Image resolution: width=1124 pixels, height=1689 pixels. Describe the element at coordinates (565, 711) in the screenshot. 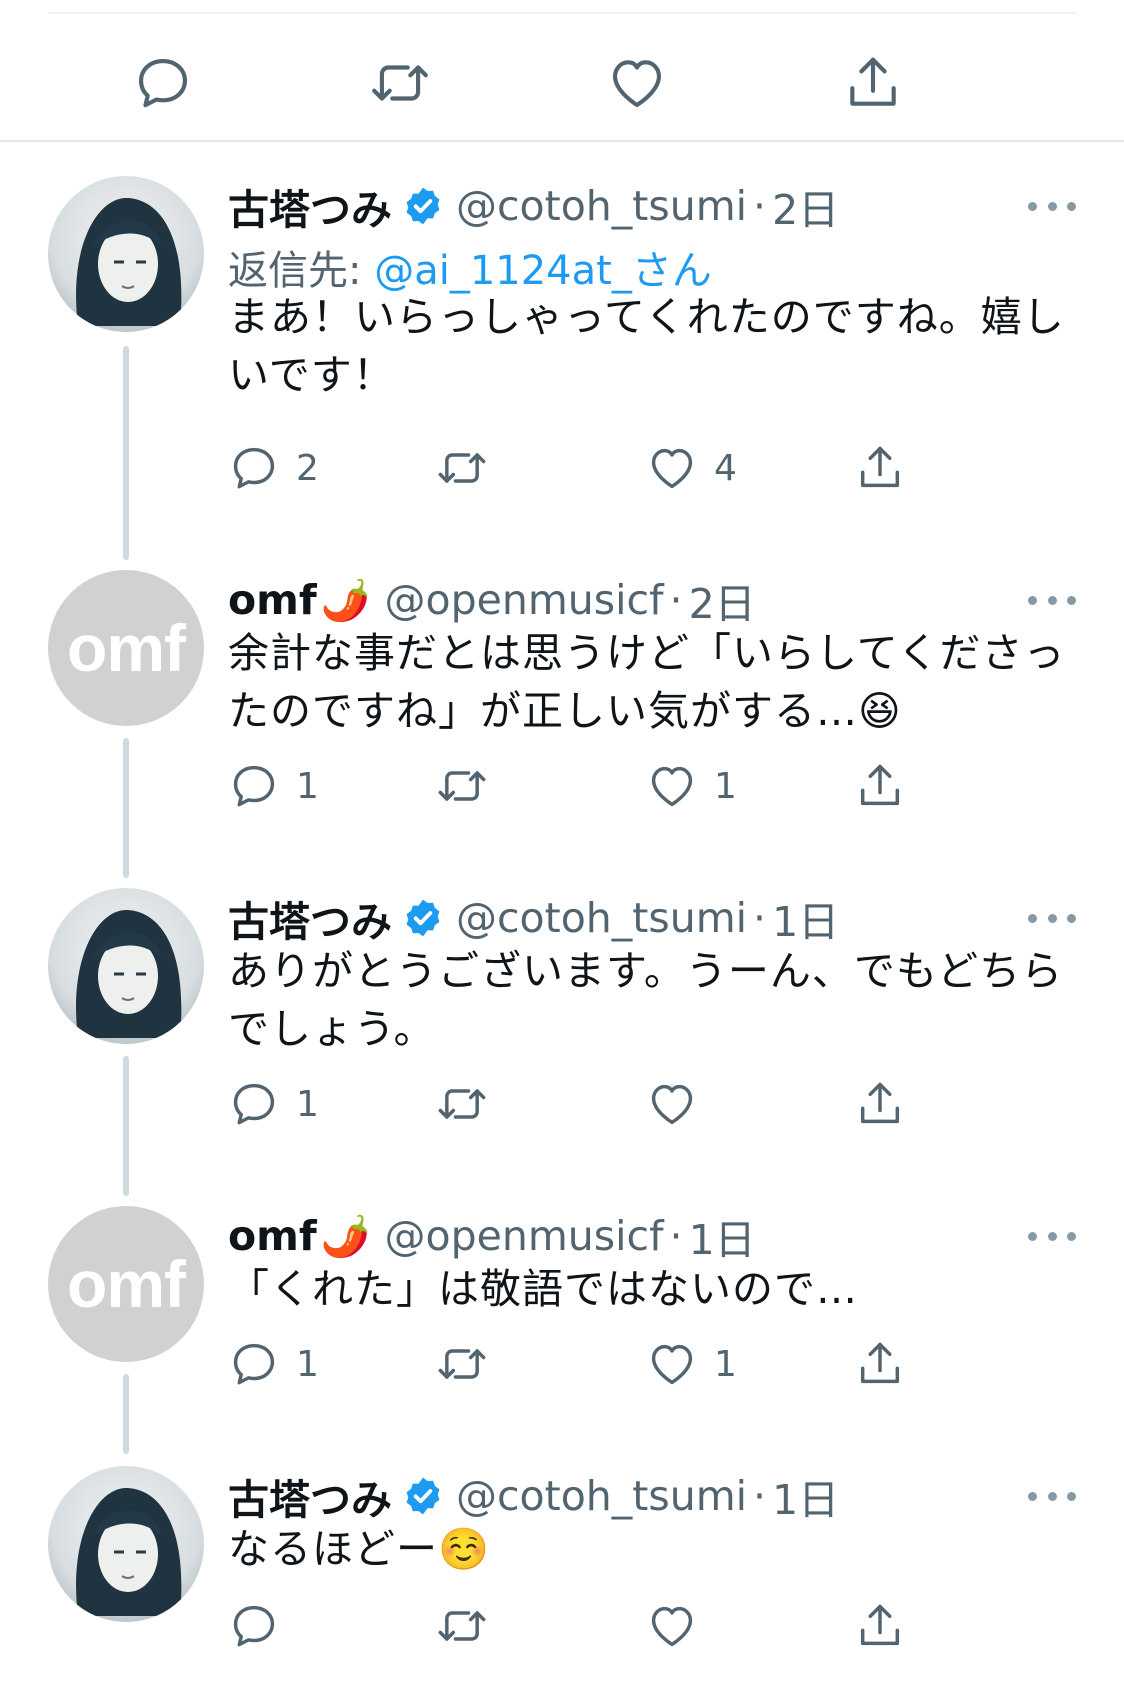

I see `tweet-text-line: たのですね」が正しい気がする…😆` at that location.